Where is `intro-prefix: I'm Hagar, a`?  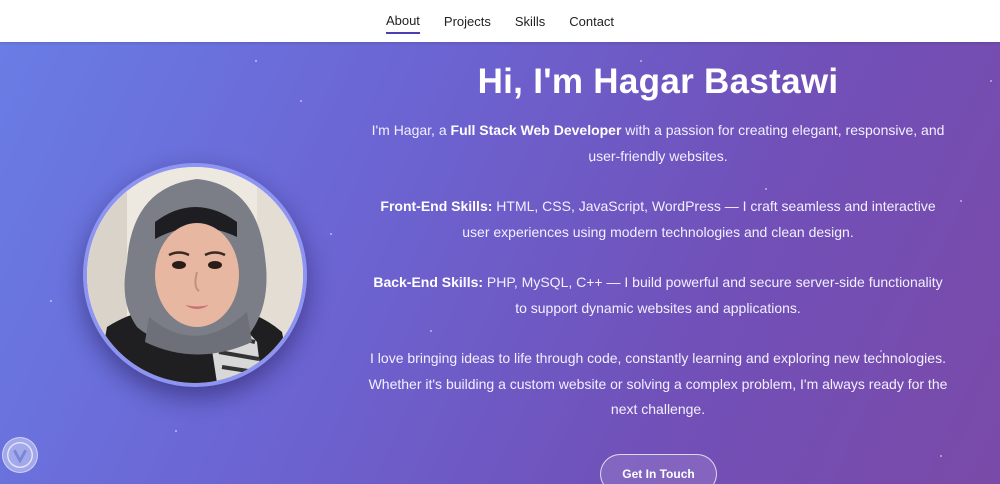 intro-prefix: I'm Hagar, a is located at coordinates (411, 130).